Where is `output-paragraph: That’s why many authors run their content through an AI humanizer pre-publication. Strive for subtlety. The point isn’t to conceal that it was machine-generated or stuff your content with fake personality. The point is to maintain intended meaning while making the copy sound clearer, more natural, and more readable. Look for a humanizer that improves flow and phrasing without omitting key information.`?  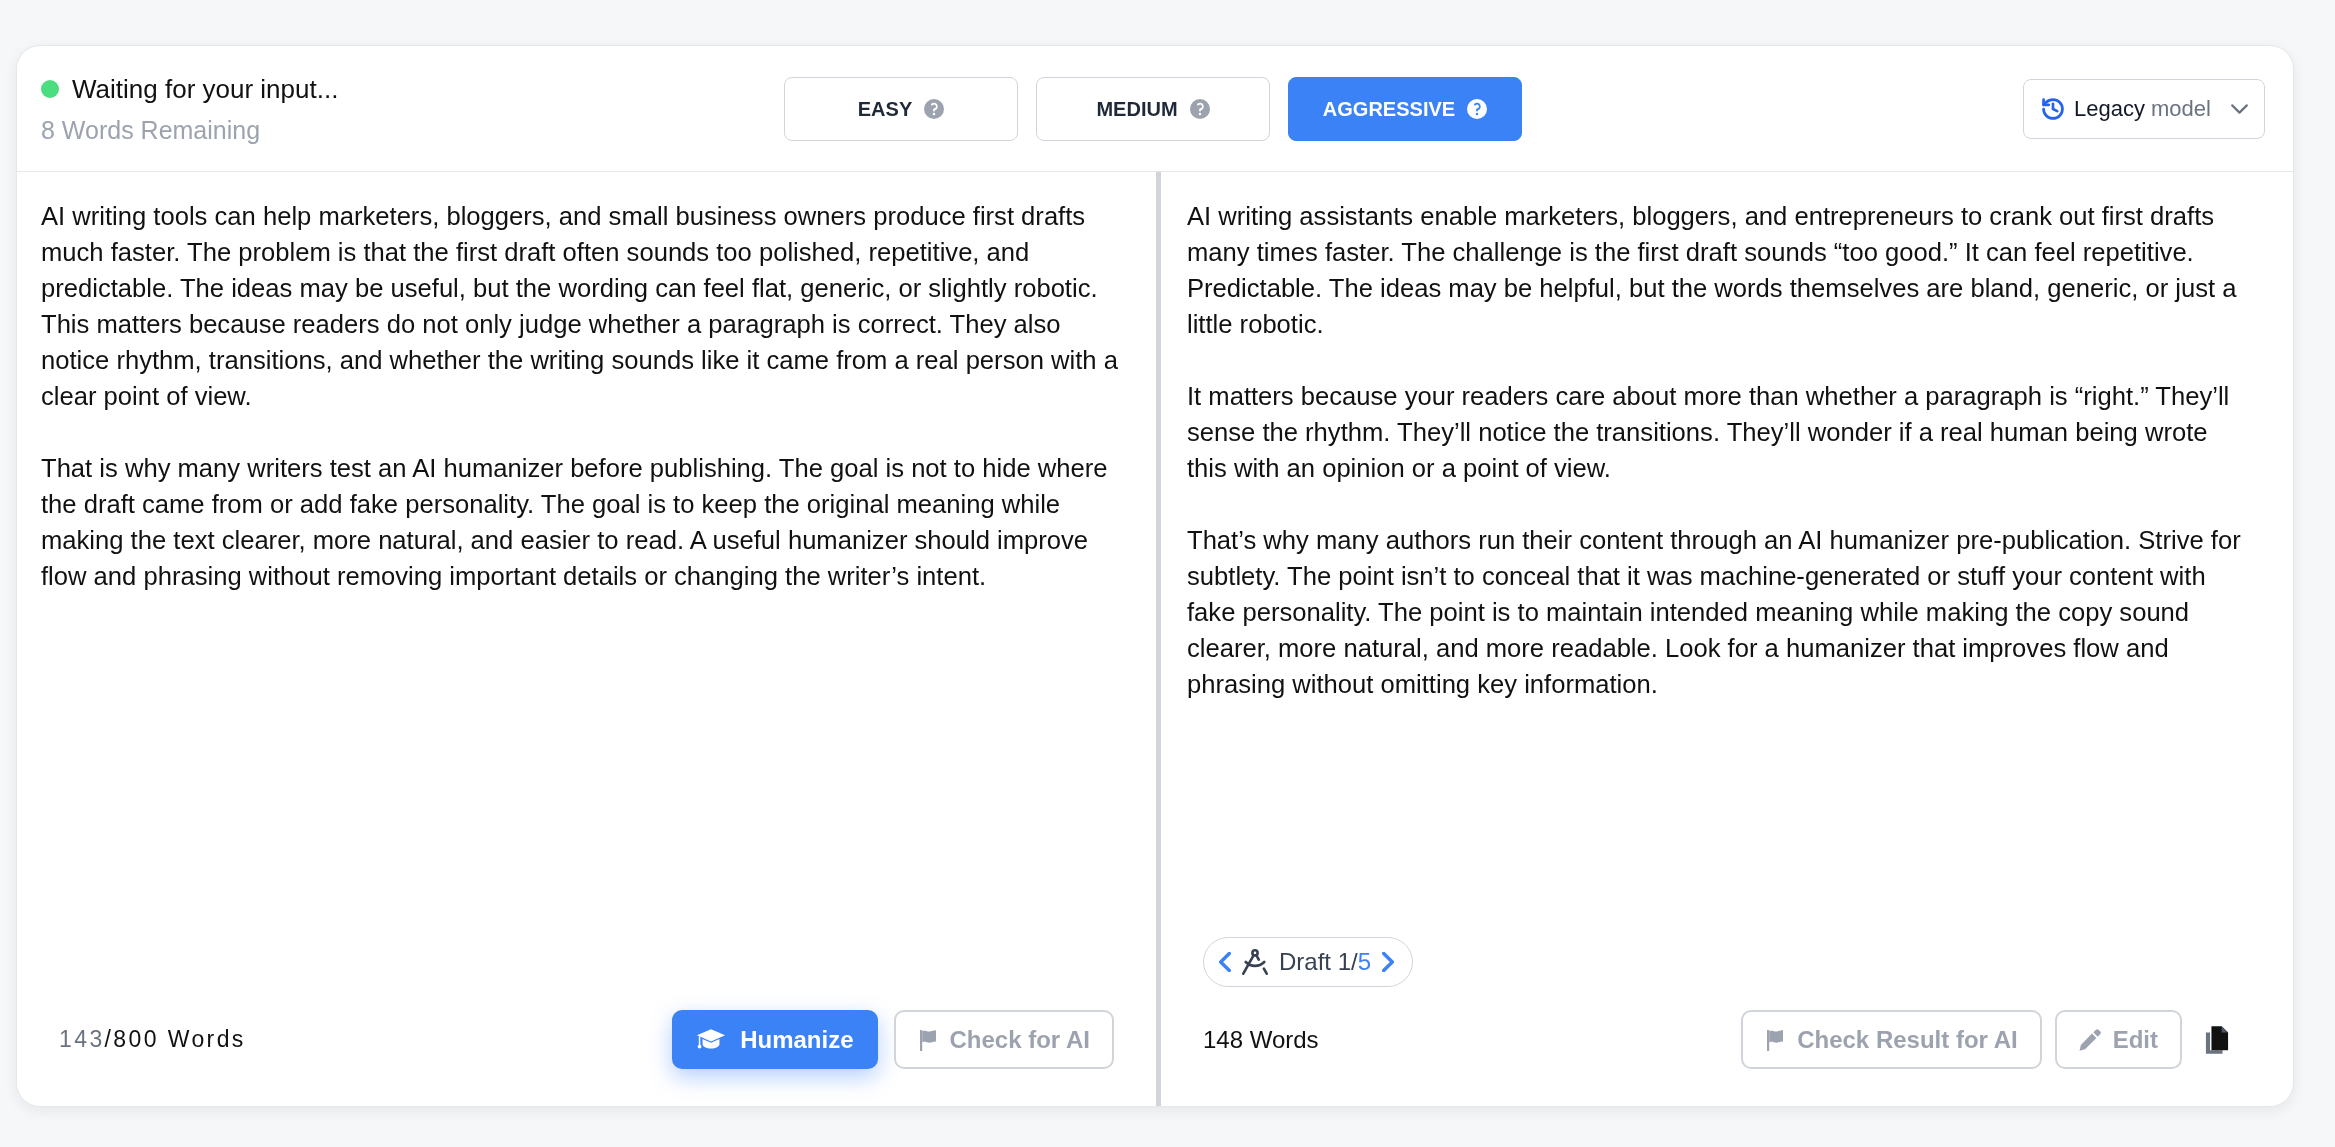 output-paragraph: That’s why many authors run their content through an AI humanizer pre-publication. Strive for subtlety. The point isn’t to conceal that it was machine-generated or stuff your content with fake personality. The point is to maintain intended meaning while making the copy sound clearer, more natural, and more readable. Look for a humanizer that improves flow and phrasing without omitting key information. is located at coordinates (1714, 612).